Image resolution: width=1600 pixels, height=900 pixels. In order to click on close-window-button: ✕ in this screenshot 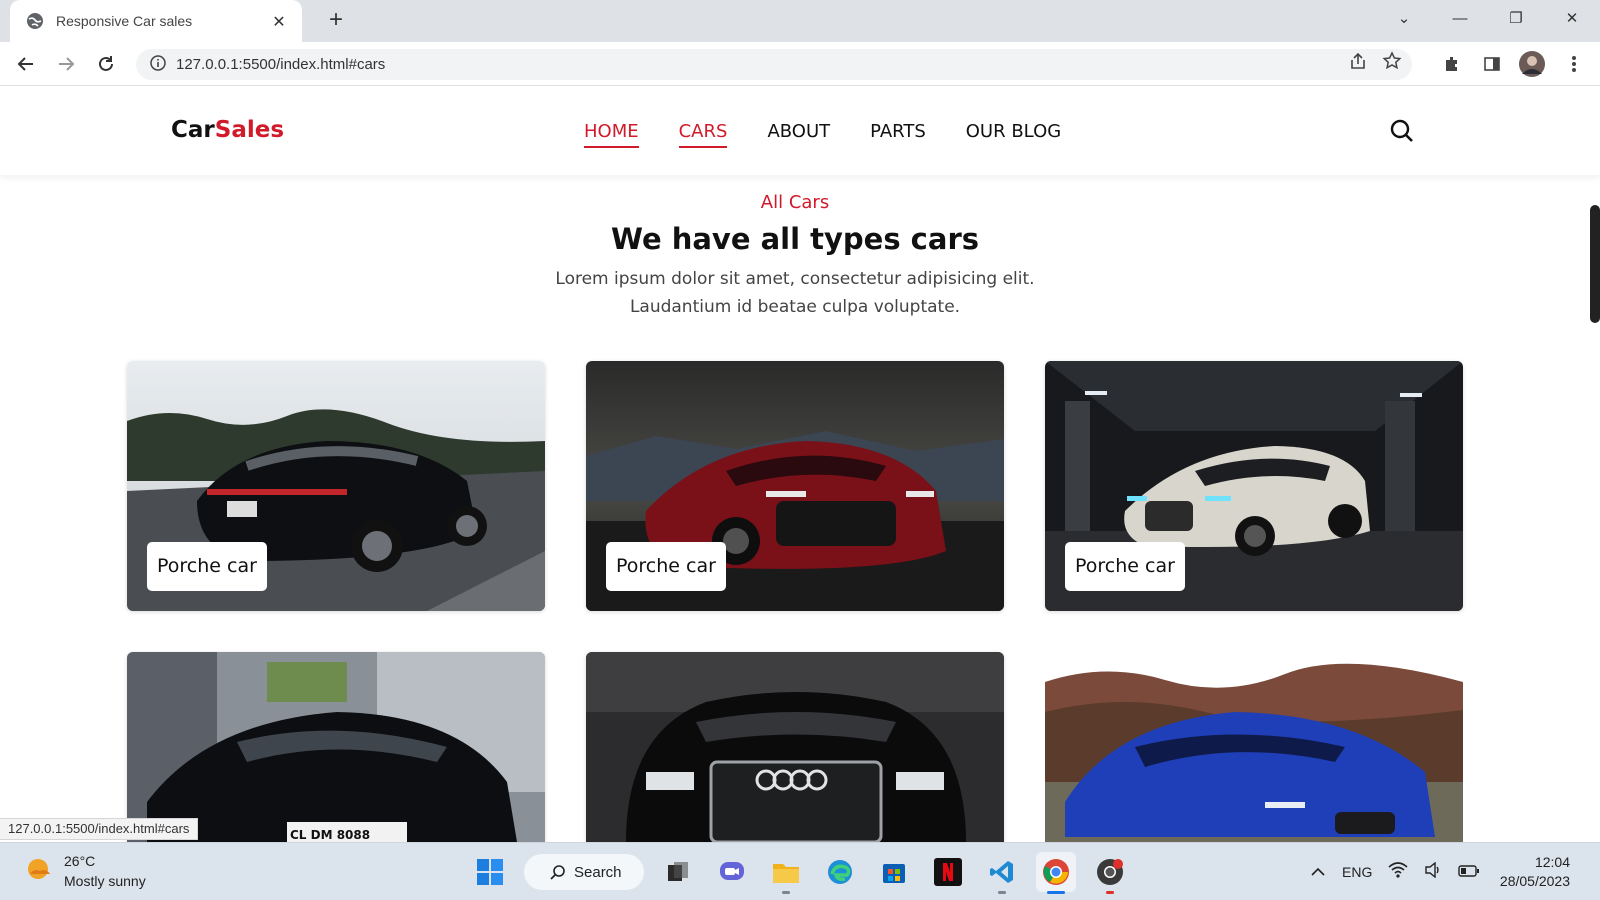, I will do `click(1572, 18)`.